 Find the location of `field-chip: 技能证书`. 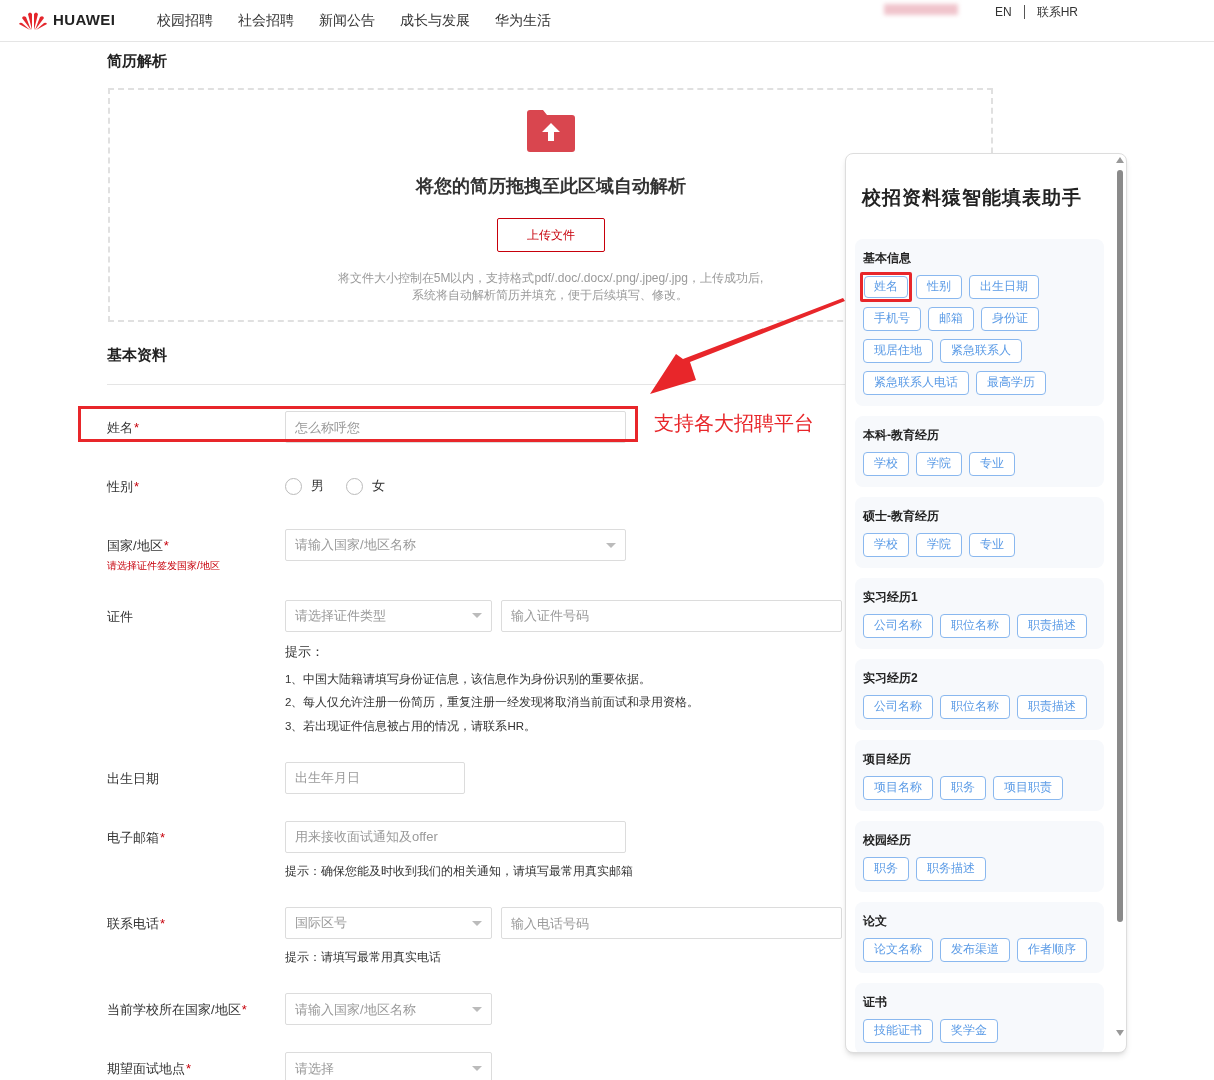

field-chip: 技能证书 is located at coordinates (898, 1030).